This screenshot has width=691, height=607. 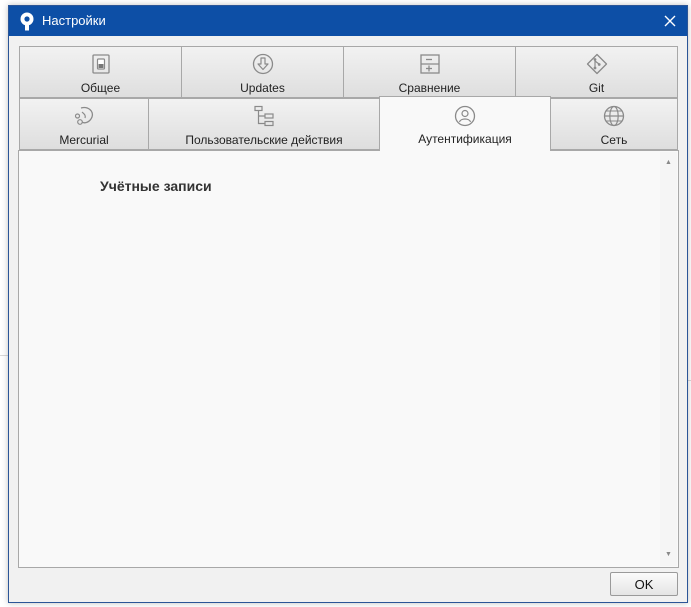 I want to click on title-bar: Настройки, so click(x=348, y=21).